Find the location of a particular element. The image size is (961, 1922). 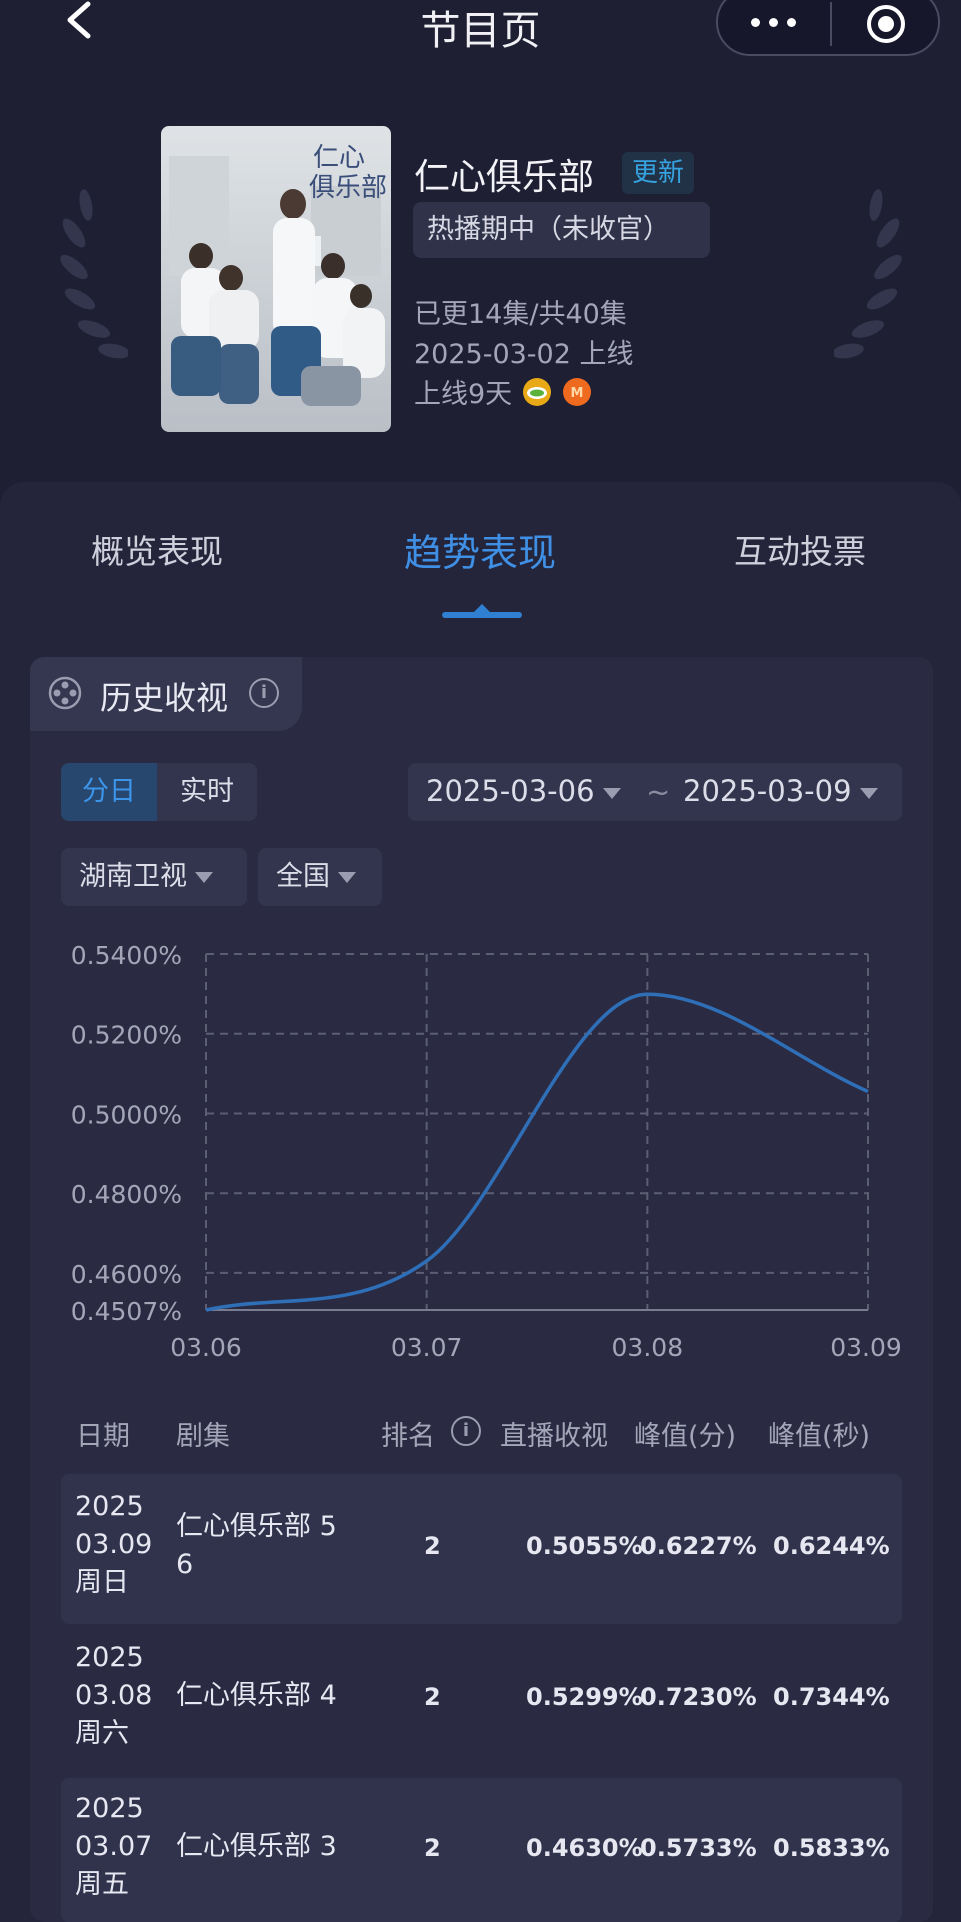

row-weekday: 周六 is located at coordinates (102, 1733).